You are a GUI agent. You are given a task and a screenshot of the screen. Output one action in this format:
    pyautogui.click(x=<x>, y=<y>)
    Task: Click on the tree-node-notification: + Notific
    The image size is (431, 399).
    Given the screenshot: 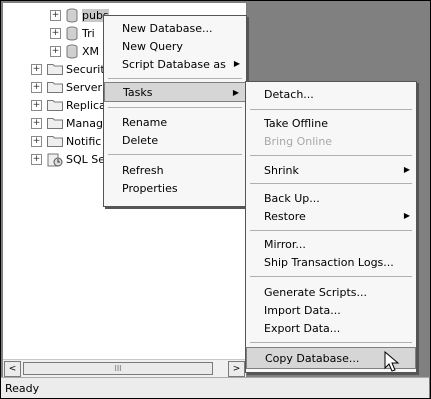 What is the action you would take?
    pyautogui.click(x=66, y=141)
    